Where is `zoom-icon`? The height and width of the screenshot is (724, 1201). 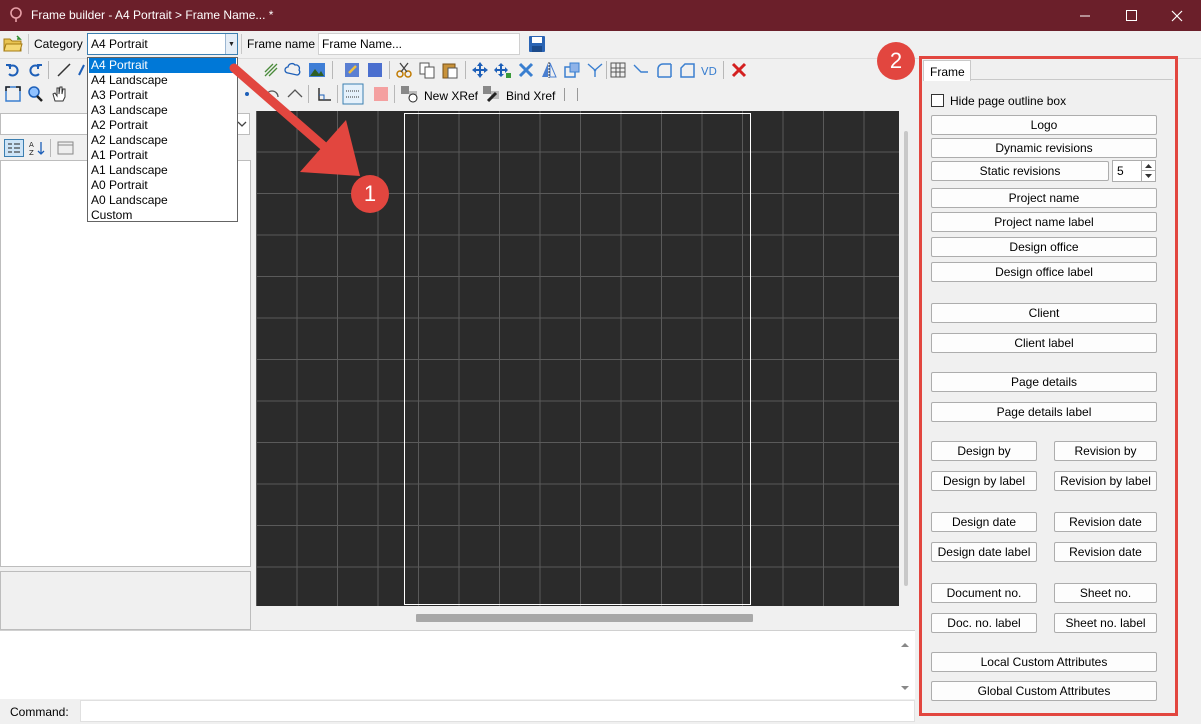 zoom-icon is located at coordinates (35, 94).